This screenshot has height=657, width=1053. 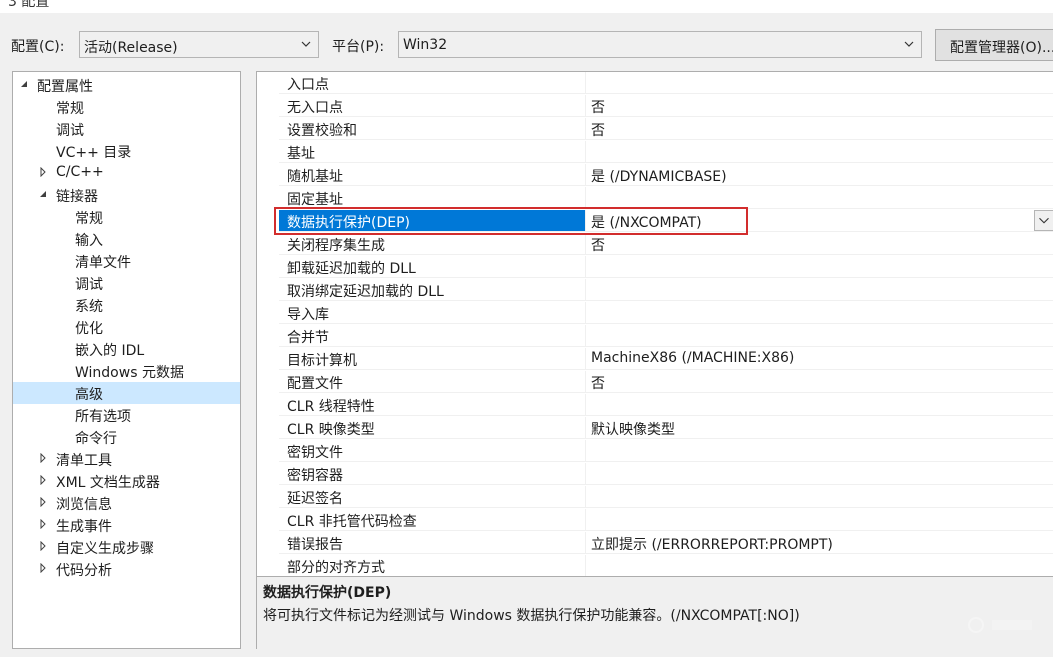 What do you see at coordinates (432, 405) in the screenshot?
I see `property-name-cell: CLR 线程特性` at bounding box center [432, 405].